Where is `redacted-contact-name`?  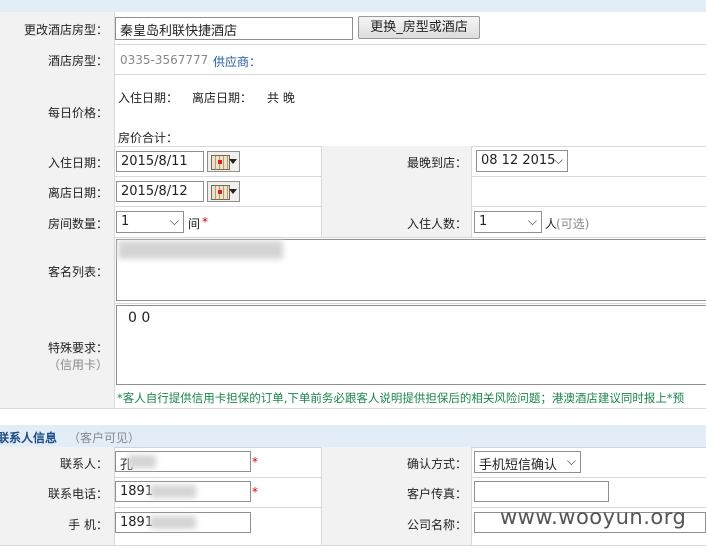
redacted-contact-name is located at coordinates (142, 461).